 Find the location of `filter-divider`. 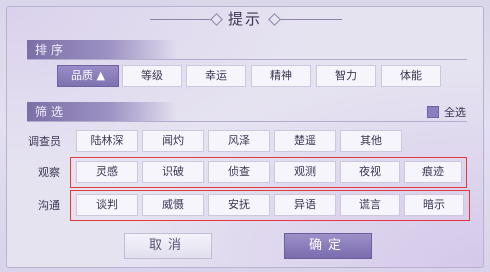

filter-divider is located at coordinates (247, 121).